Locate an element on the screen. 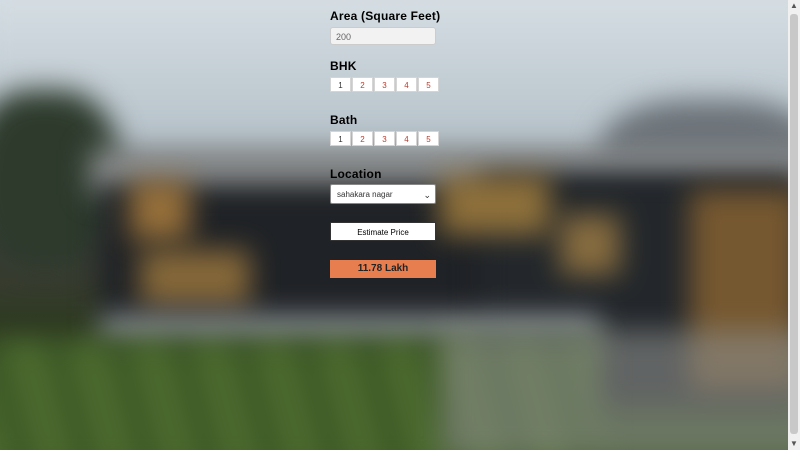  bath-option-1: 1 is located at coordinates (340, 138).